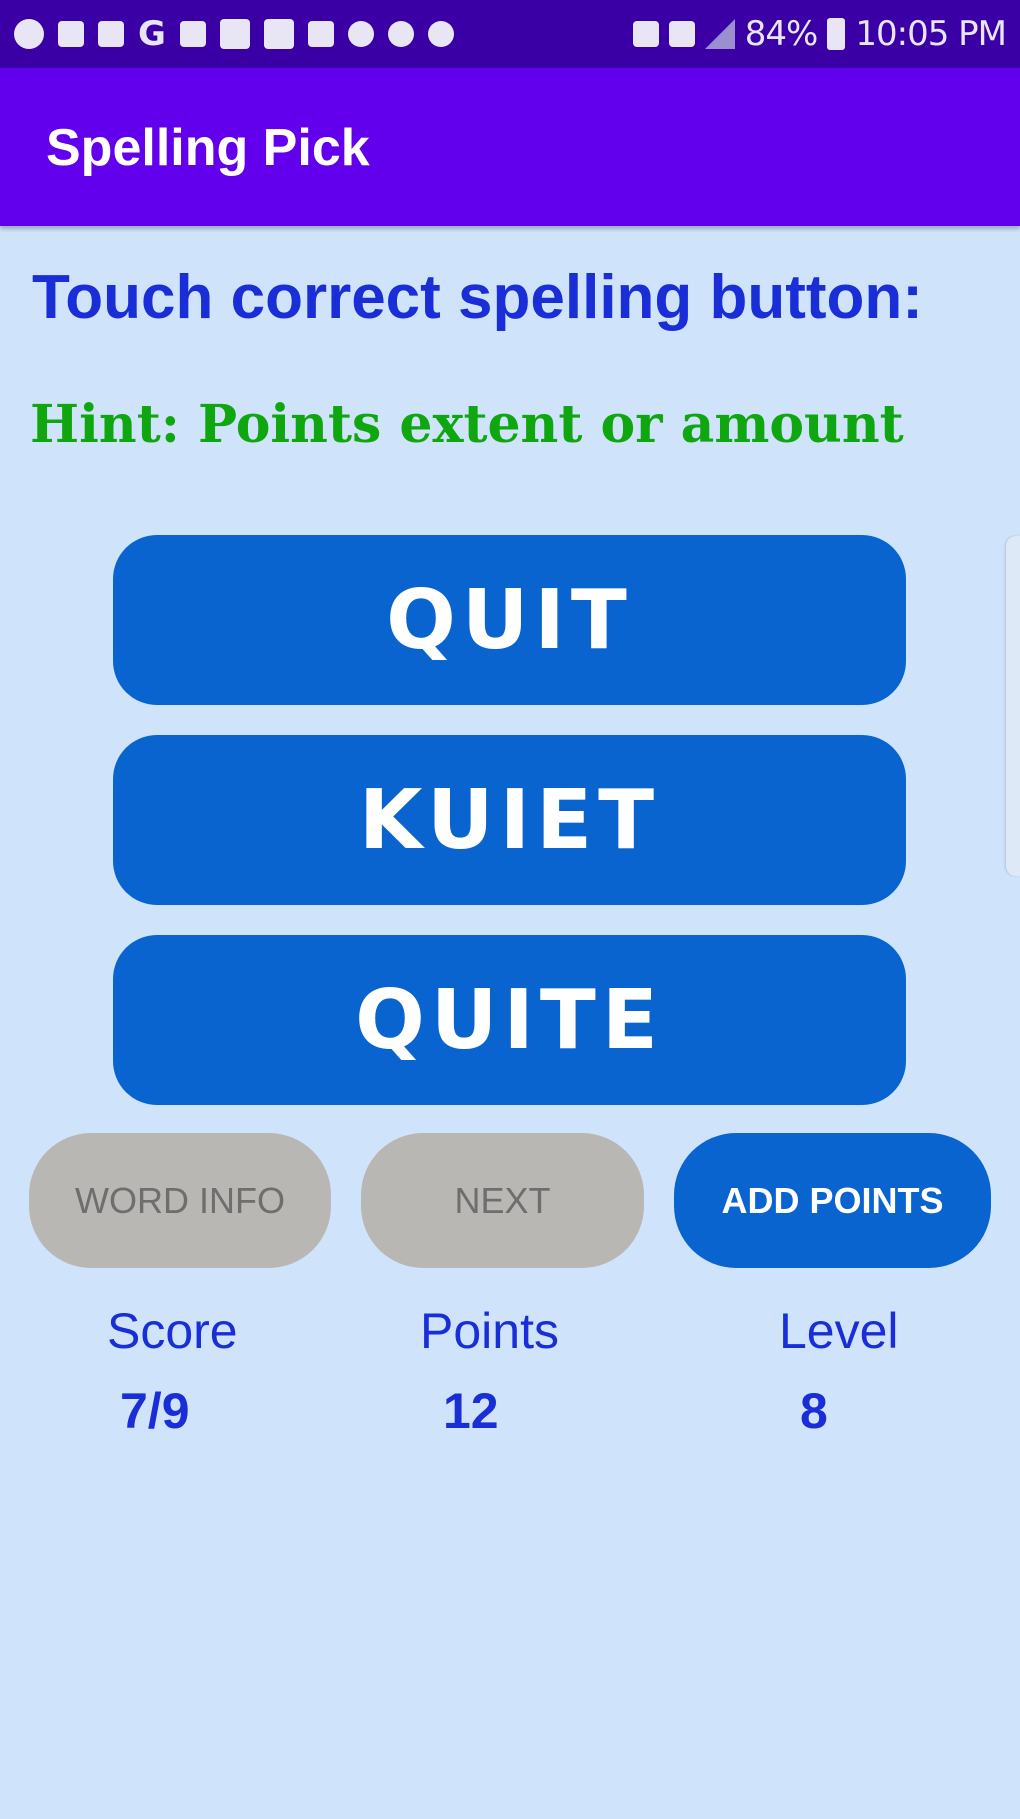  Describe the element at coordinates (180, 1200) in the screenshot. I see `word-info-button: WORD INFO` at that location.